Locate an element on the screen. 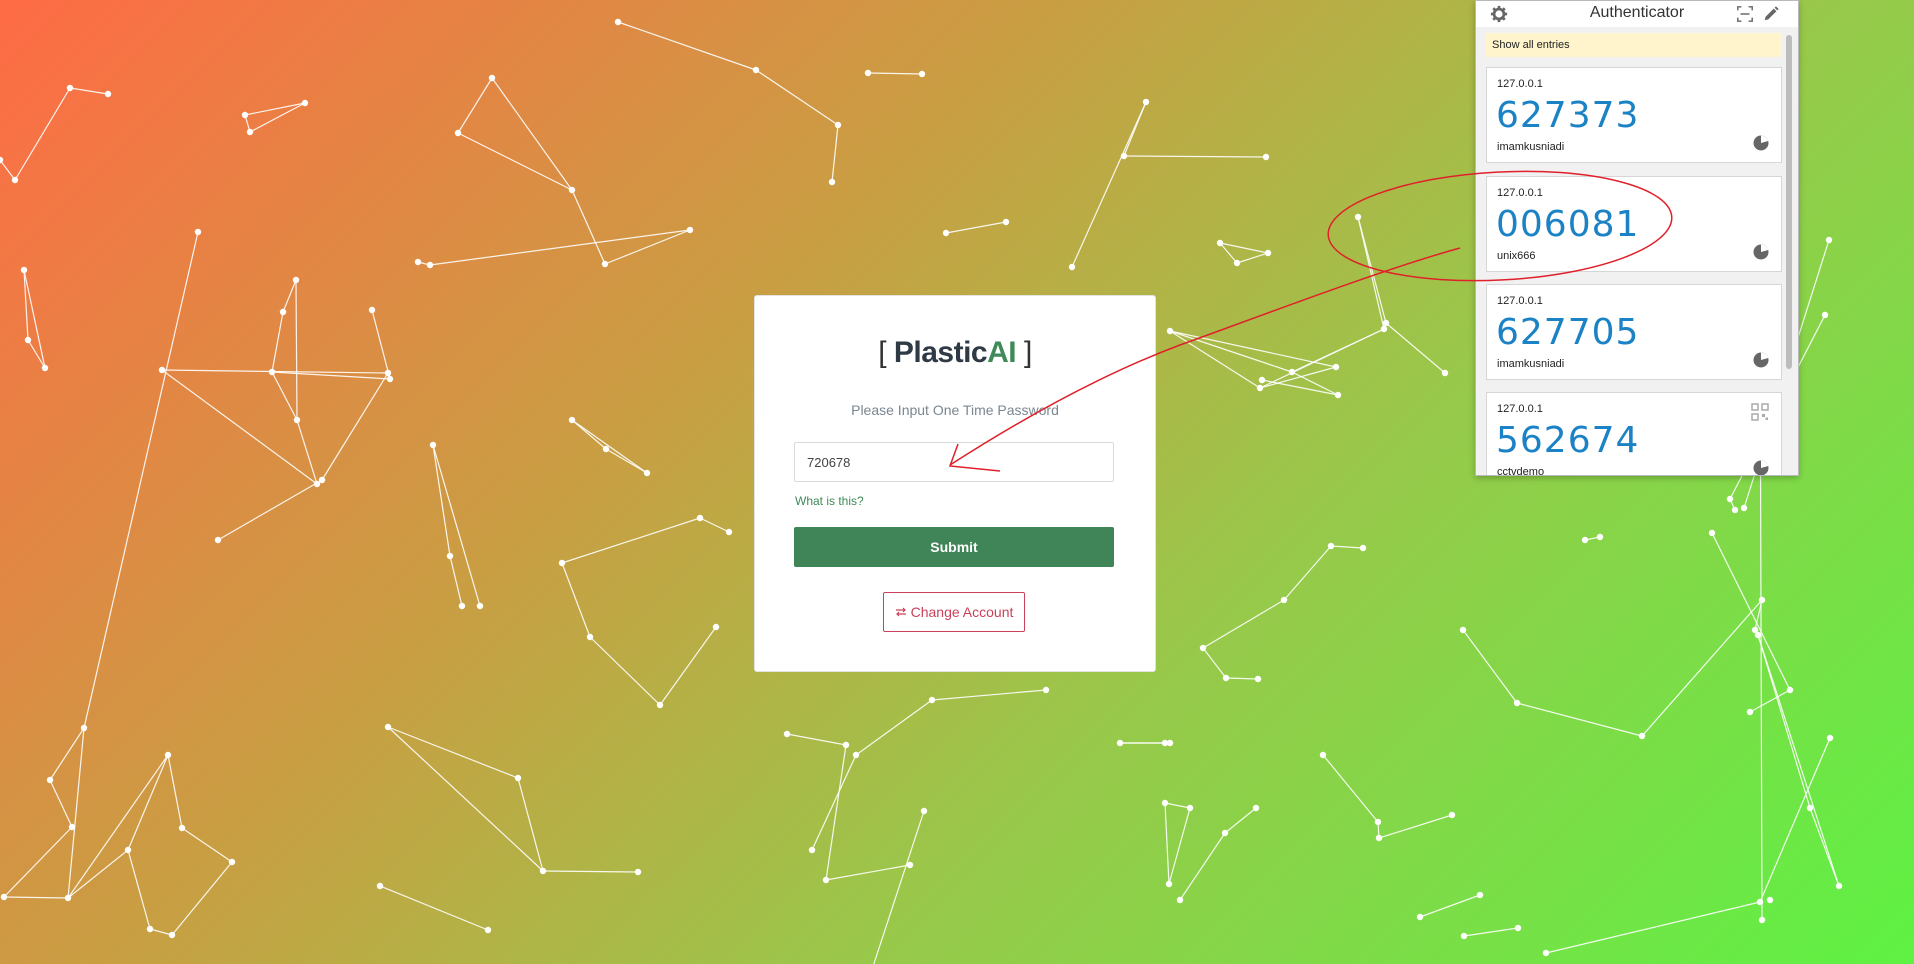 The width and height of the screenshot is (1914, 964). otp-entry: 127.0.0.1 562674 cctvdemo is located at coordinates (1634, 434).